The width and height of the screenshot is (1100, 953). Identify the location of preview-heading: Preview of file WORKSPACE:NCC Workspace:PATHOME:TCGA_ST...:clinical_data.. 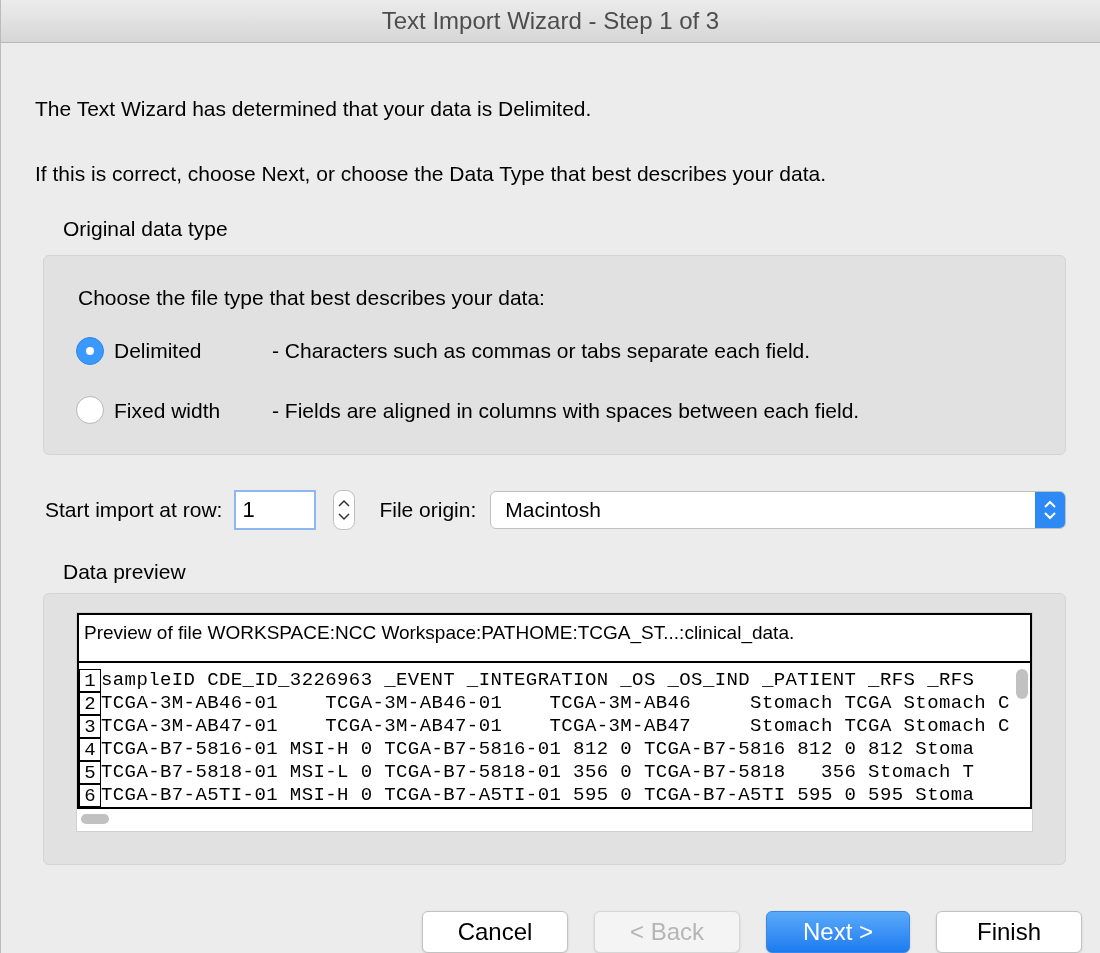
(554, 639).